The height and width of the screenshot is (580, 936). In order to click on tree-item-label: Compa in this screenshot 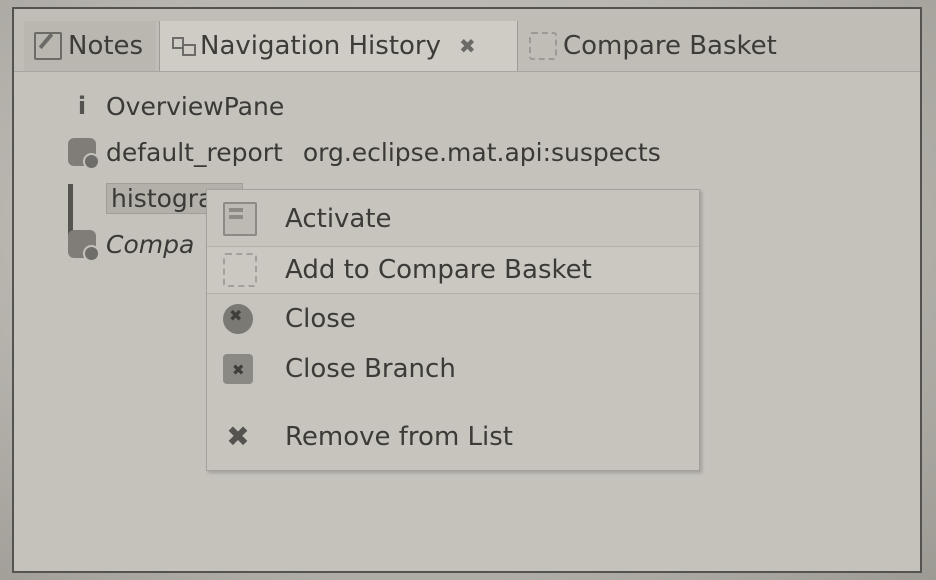, I will do `click(150, 244)`.